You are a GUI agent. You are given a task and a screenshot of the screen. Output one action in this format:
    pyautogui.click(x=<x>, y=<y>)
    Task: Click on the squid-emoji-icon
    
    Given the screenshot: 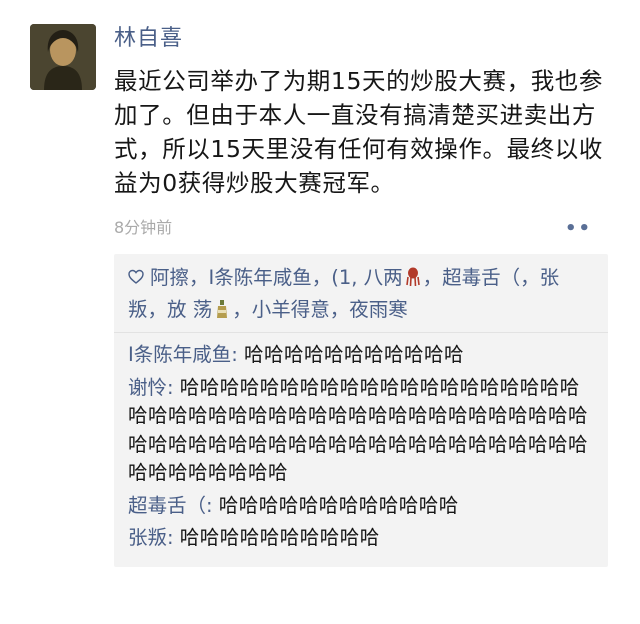 What is the action you would take?
    pyautogui.click(x=413, y=276)
    